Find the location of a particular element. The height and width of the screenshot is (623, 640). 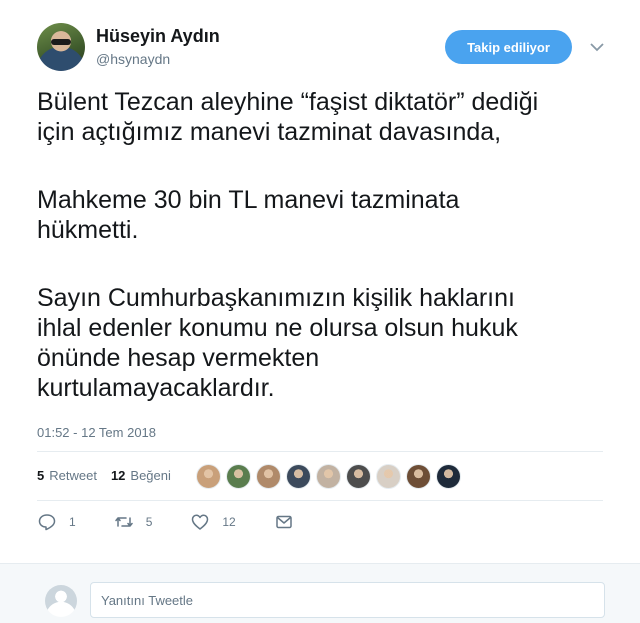

user-avatar is located at coordinates (61, 47).